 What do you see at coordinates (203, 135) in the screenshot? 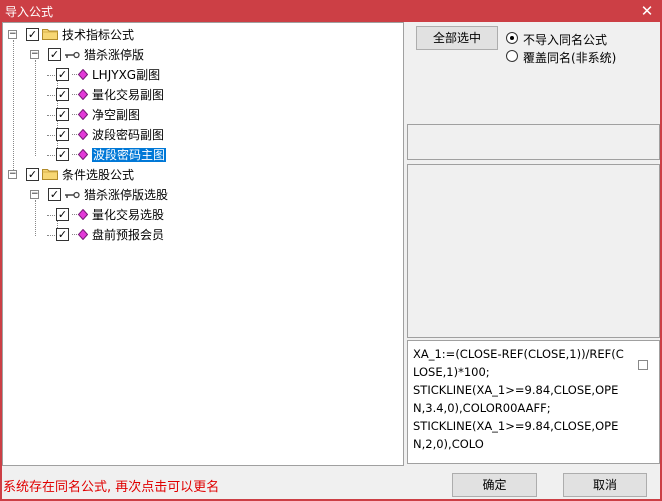
I see `tree-node-formula: ✓ 波段密码副图` at bounding box center [203, 135].